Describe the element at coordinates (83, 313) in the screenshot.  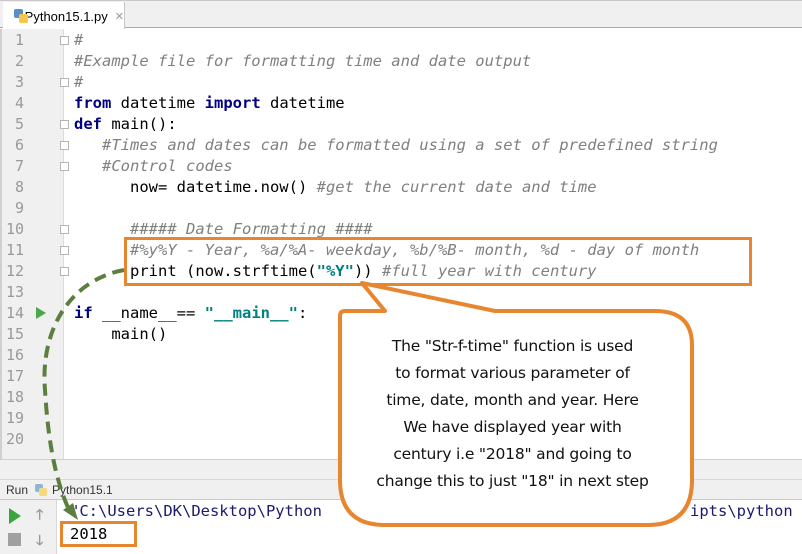
I see `keyword: if` at that location.